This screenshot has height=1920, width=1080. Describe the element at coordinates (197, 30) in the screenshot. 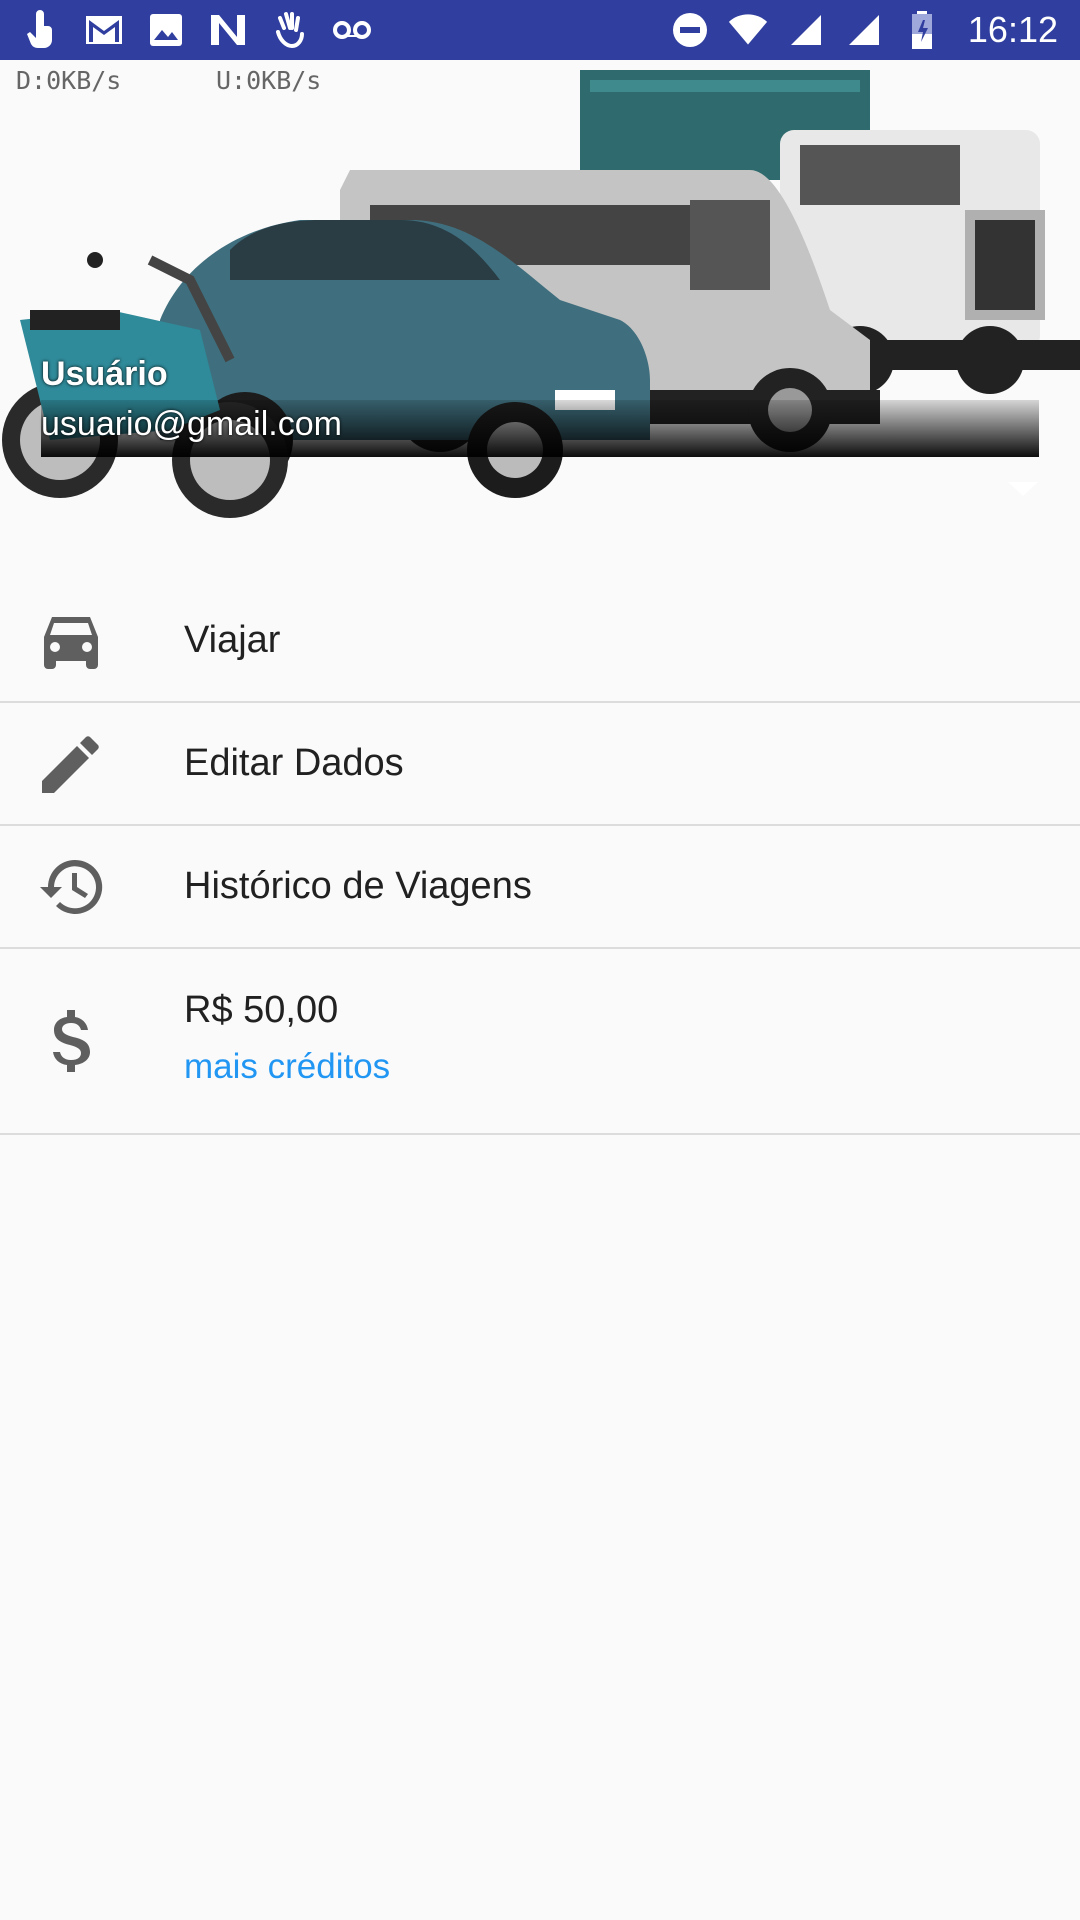

I see `notification-icons` at that location.